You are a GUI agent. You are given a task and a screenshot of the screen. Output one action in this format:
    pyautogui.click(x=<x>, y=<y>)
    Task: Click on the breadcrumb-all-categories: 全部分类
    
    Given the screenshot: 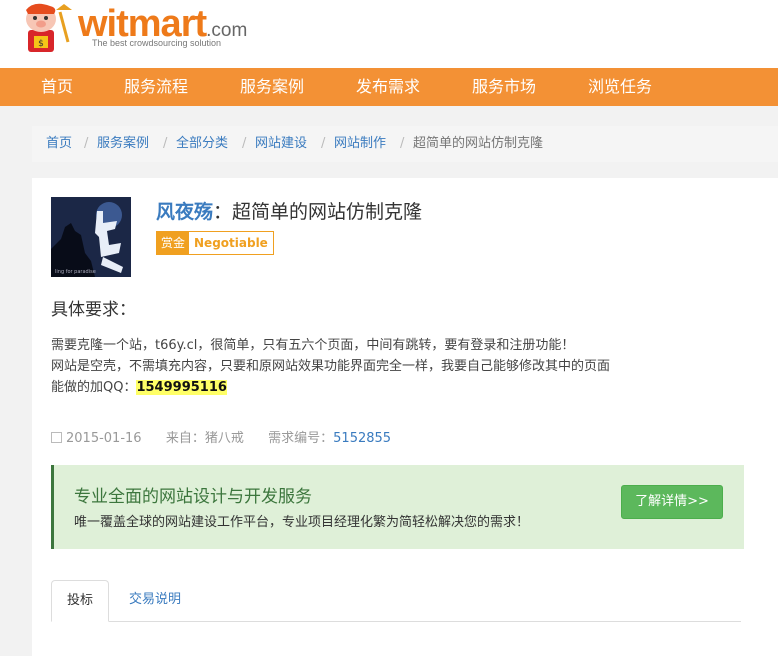 What is the action you would take?
    pyautogui.click(x=202, y=144)
    